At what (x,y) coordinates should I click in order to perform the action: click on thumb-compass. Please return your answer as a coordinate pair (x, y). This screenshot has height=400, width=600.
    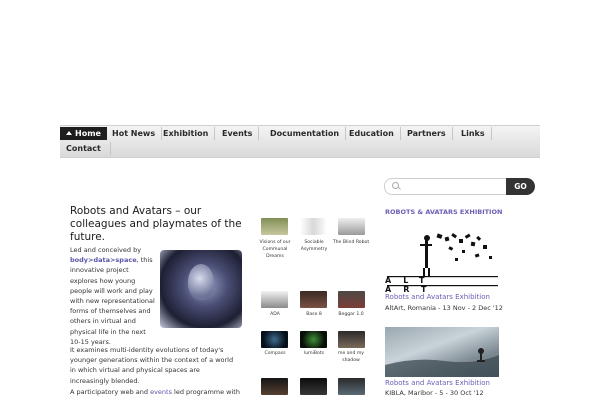
    Looking at the image, I should click on (274, 339).